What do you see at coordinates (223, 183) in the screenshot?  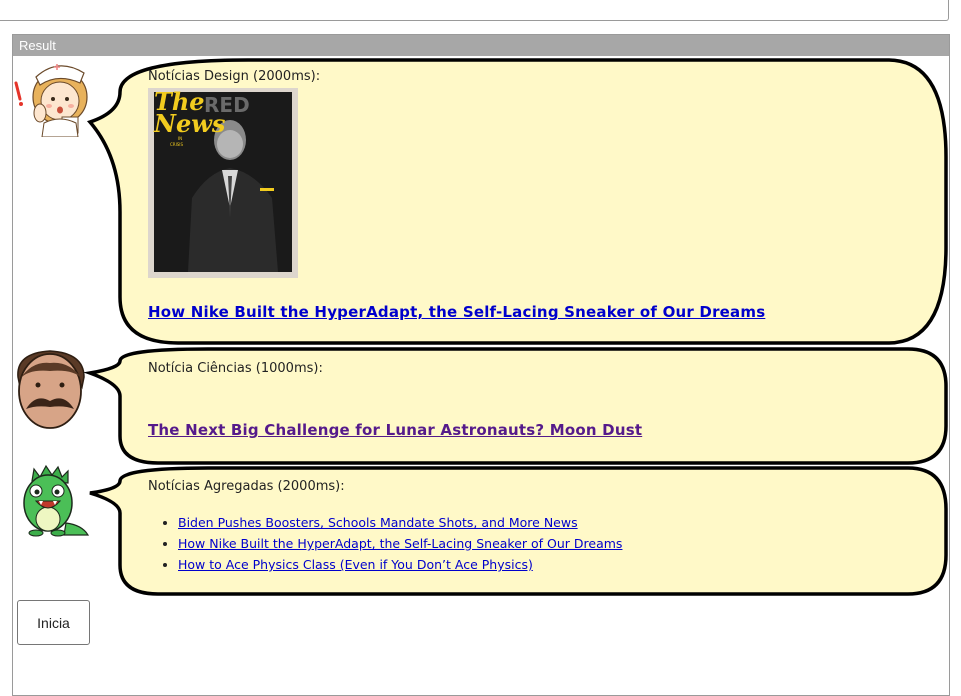 I see `magazine-cover-image: RED The News IN CRISIS` at bounding box center [223, 183].